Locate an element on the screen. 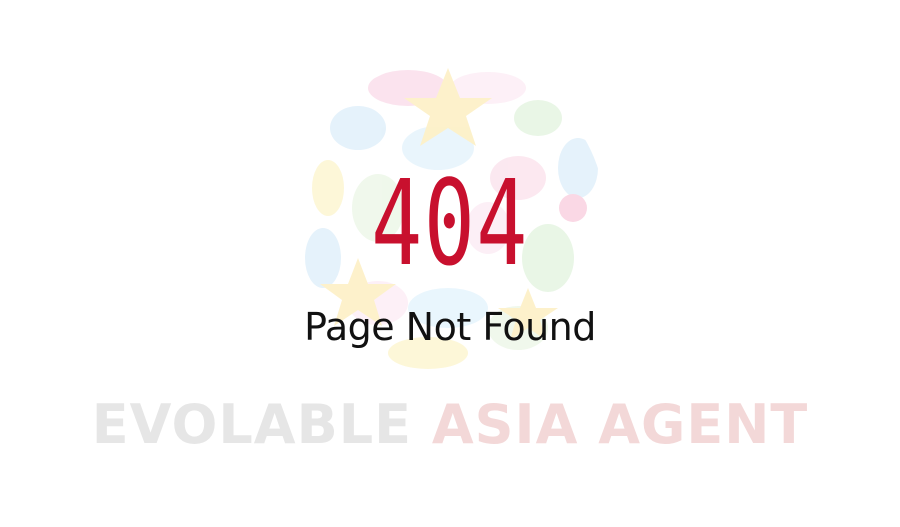  brand-part1: EVOLABLE is located at coordinates (252, 424).